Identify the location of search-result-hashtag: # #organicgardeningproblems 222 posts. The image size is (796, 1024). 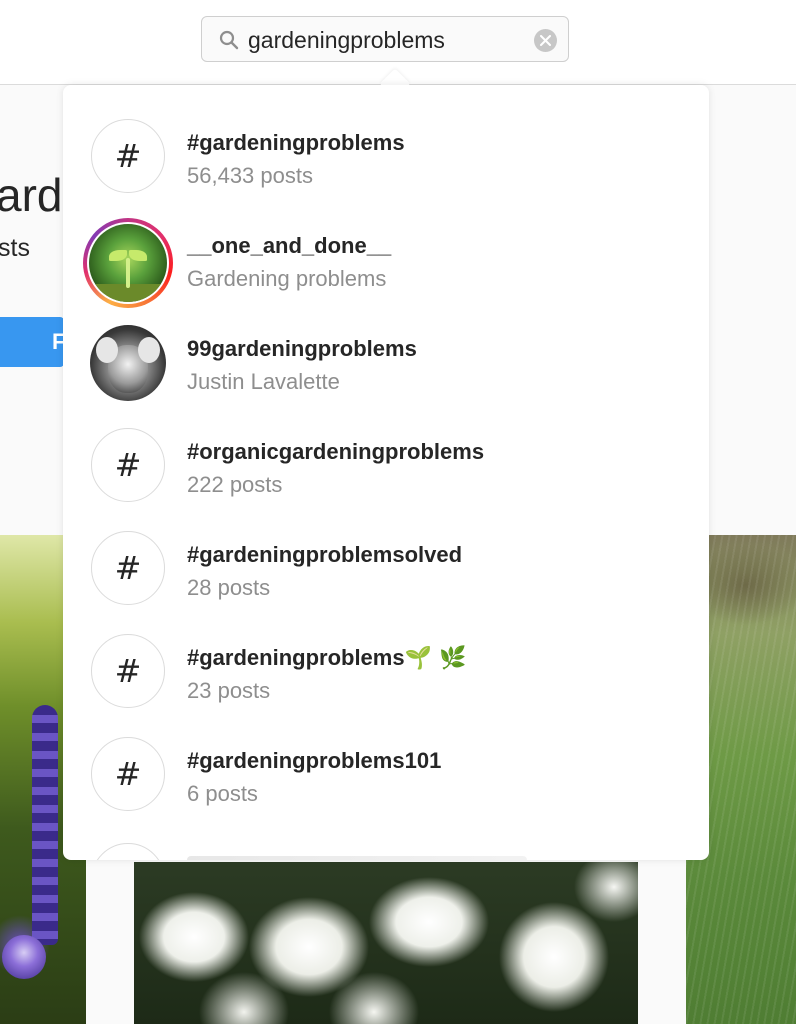
(386, 448).